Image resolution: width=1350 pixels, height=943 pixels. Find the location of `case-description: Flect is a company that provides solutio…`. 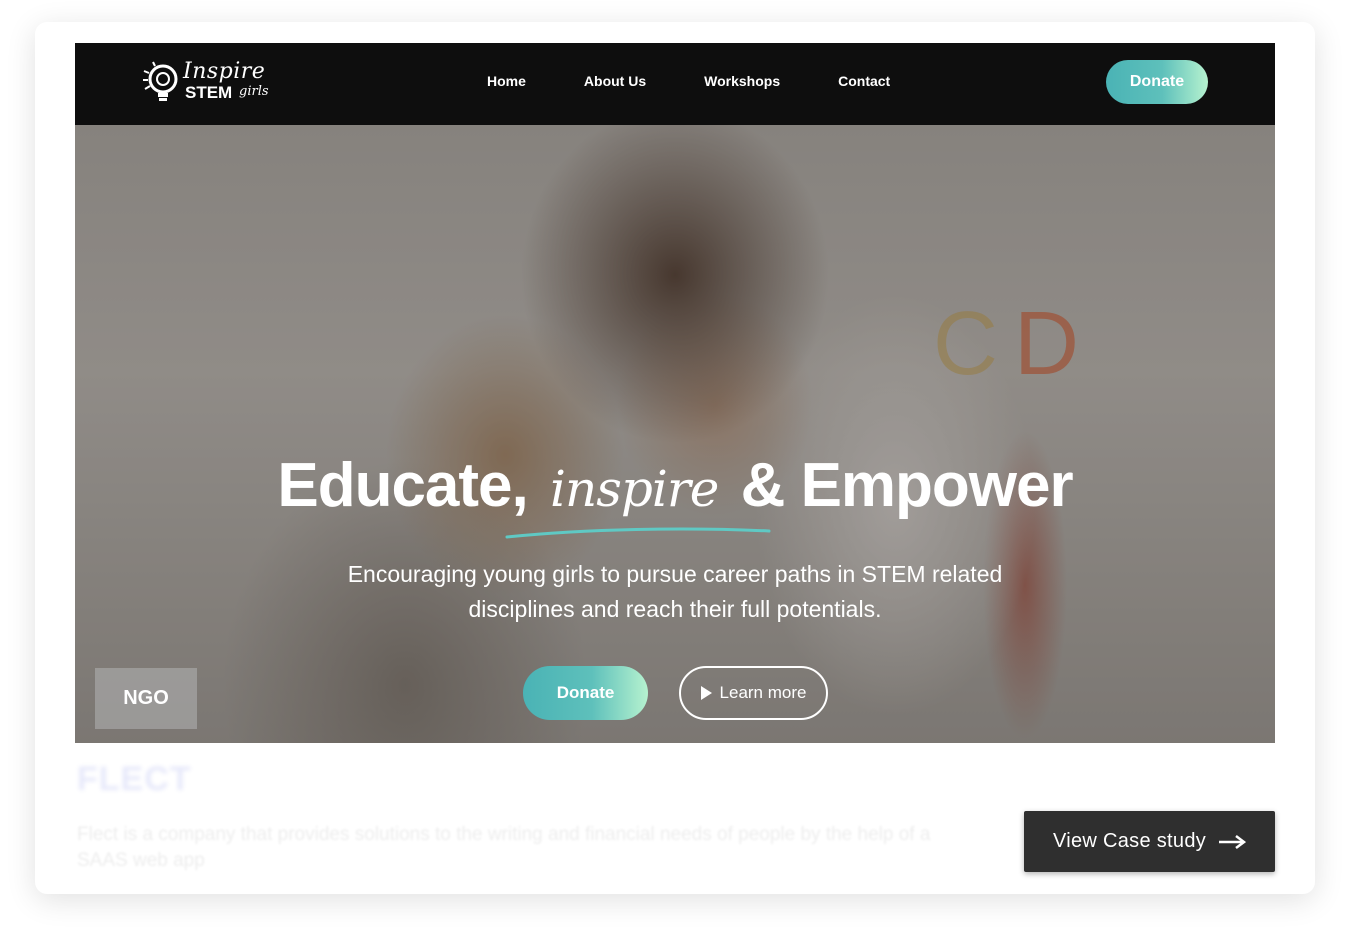

case-description: Flect is a company that provides solutio… is located at coordinates (504, 847).